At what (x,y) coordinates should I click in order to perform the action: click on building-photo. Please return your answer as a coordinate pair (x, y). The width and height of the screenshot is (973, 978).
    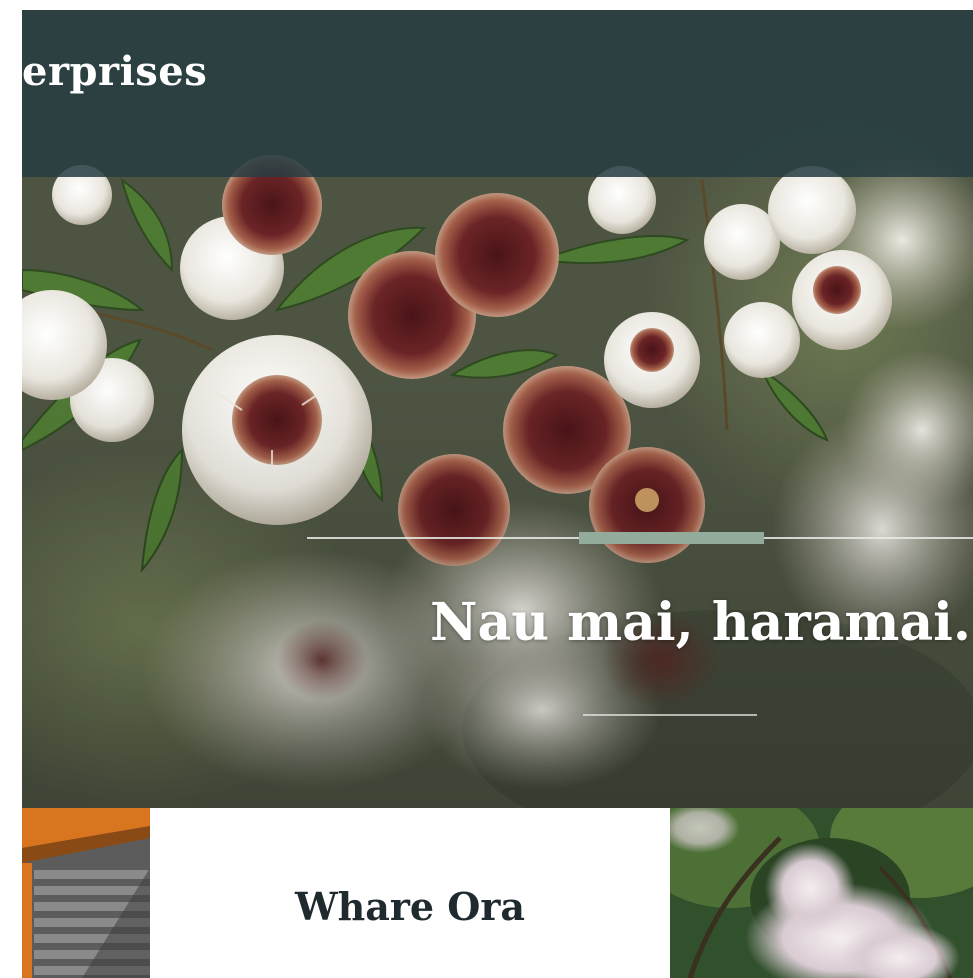
    Looking at the image, I should click on (86, 893).